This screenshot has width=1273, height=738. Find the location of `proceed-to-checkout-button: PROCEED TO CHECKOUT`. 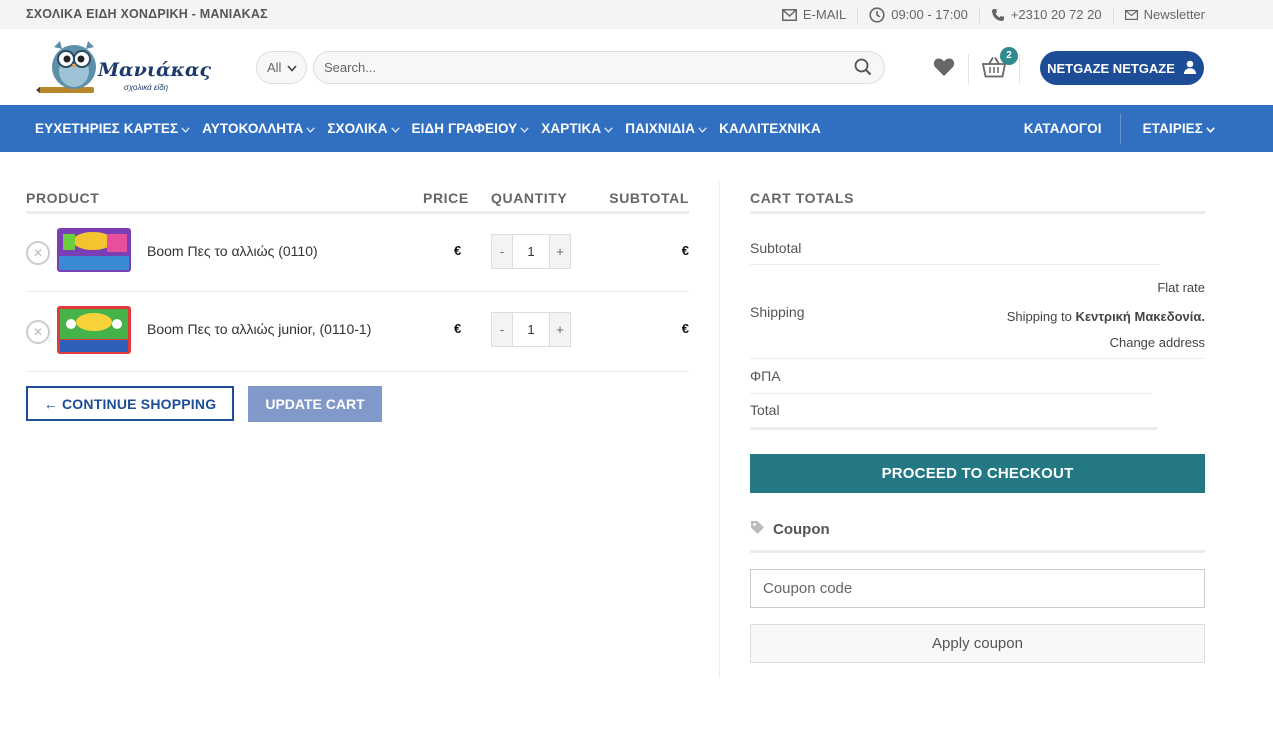

proceed-to-checkout-button: PROCEED TO CHECKOUT is located at coordinates (977, 473).